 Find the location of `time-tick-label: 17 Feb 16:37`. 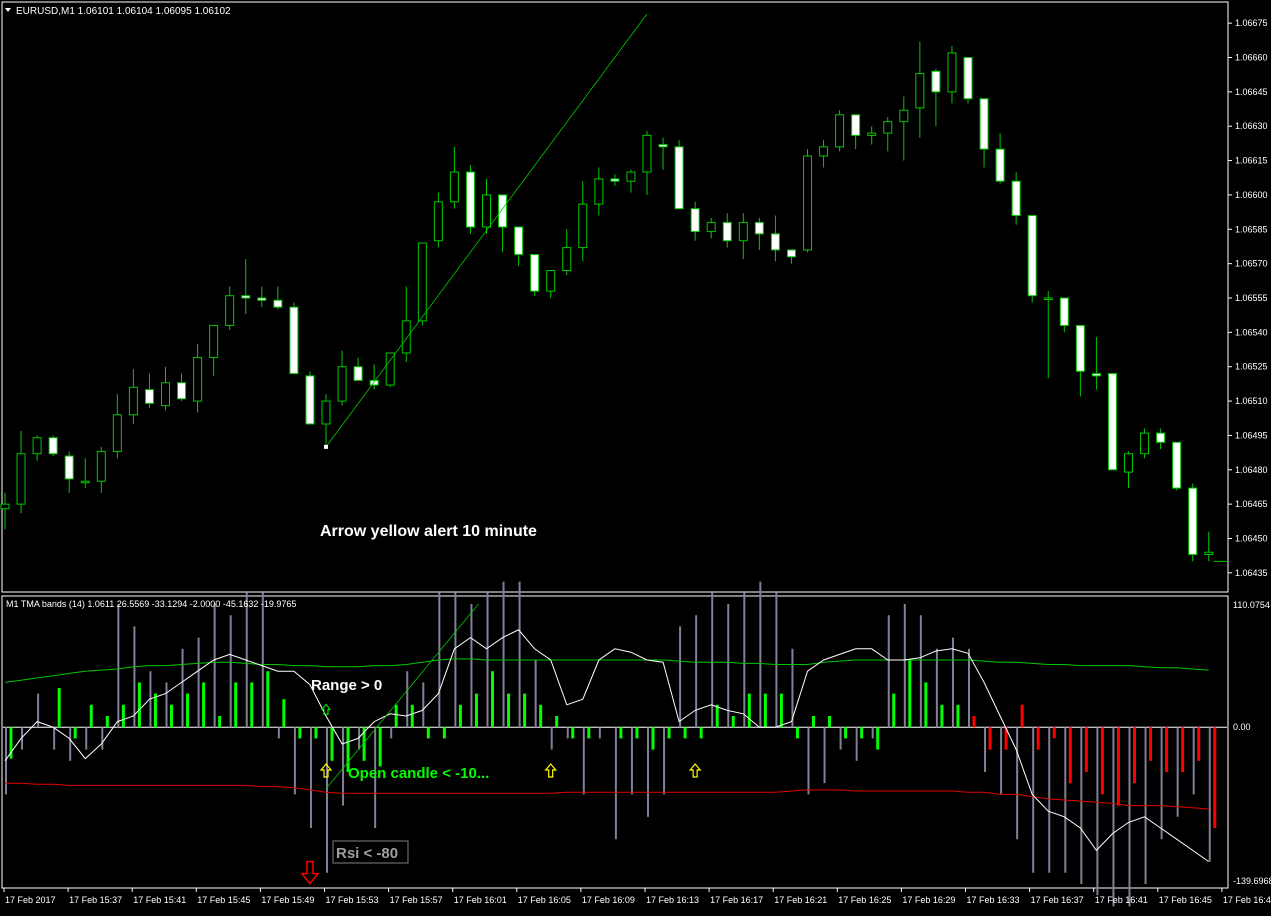

time-tick-label: 17 Feb 16:37 is located at coordinates (1057, 900).